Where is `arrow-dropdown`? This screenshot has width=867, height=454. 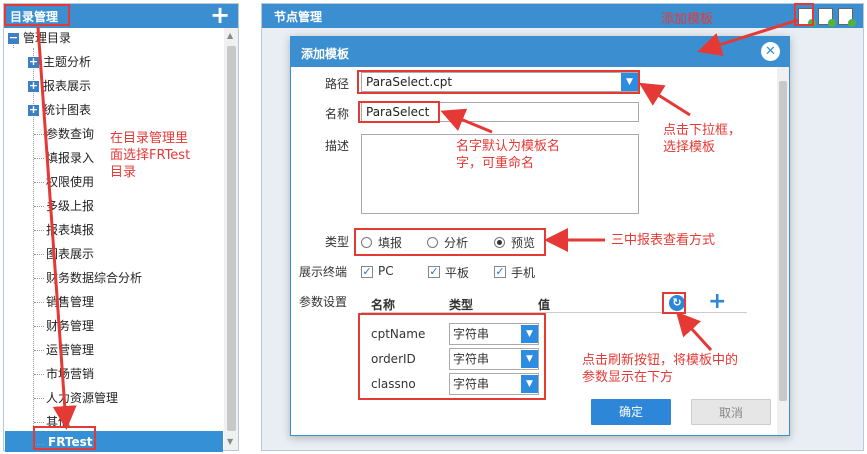
arrow-dropdown is located at coordinates (664, 99).